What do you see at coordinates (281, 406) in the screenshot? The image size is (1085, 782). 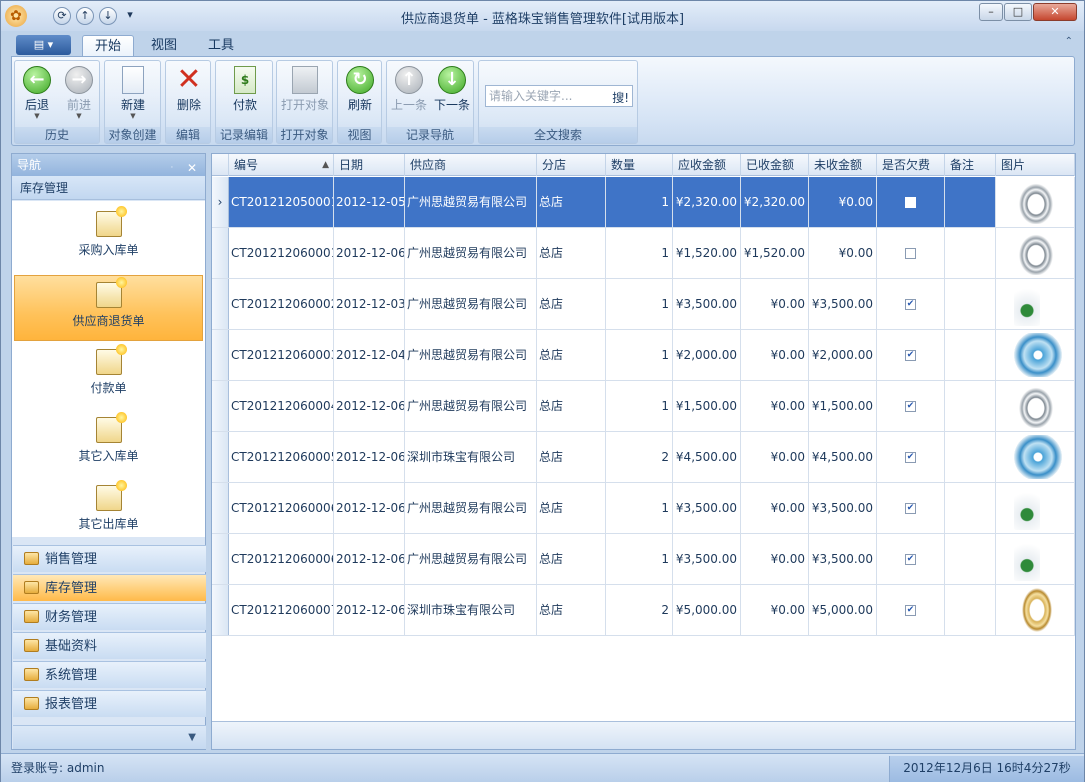 I see `cell-id: CT201212060004` at bounding box center [281, 406].